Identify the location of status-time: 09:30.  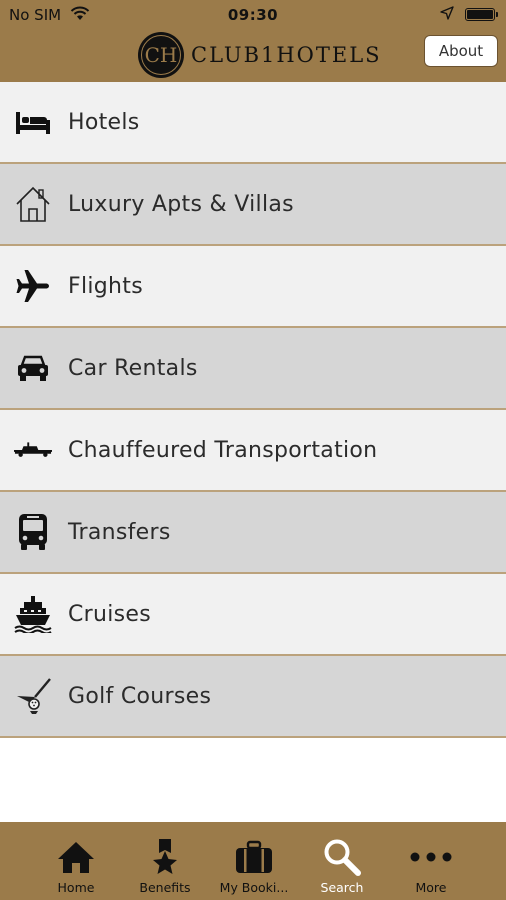
(253, 15).